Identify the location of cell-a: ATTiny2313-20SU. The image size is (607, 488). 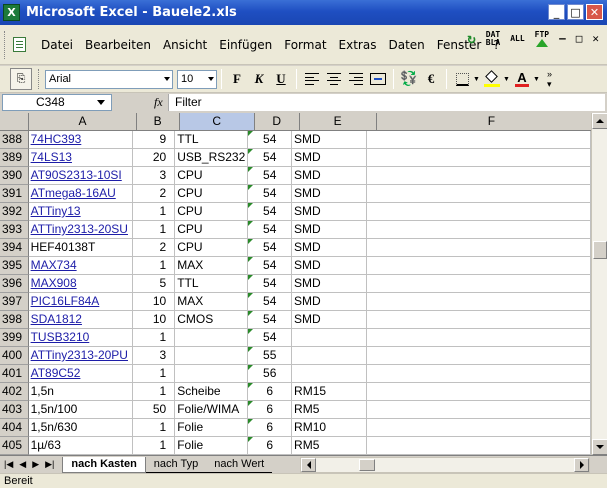
(81, 230).